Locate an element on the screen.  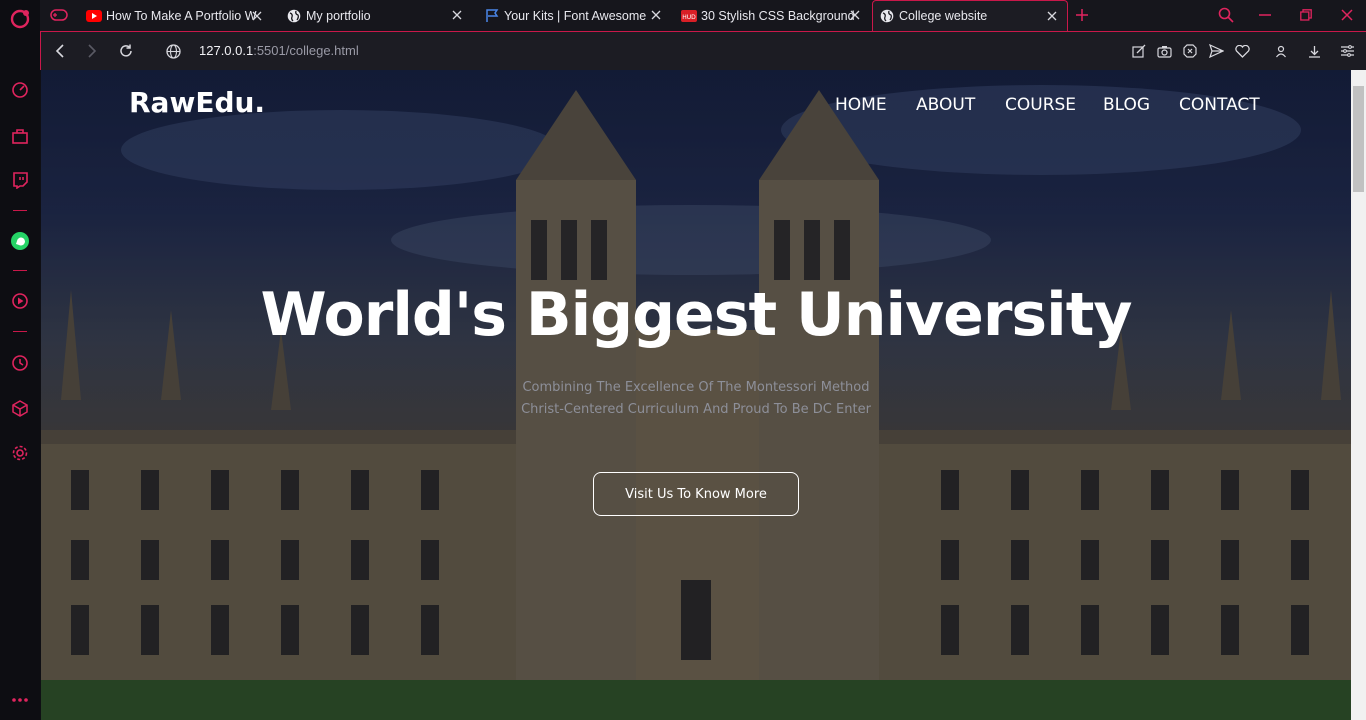
nav-blog: BLOG is located at coordinates (1126, 105).